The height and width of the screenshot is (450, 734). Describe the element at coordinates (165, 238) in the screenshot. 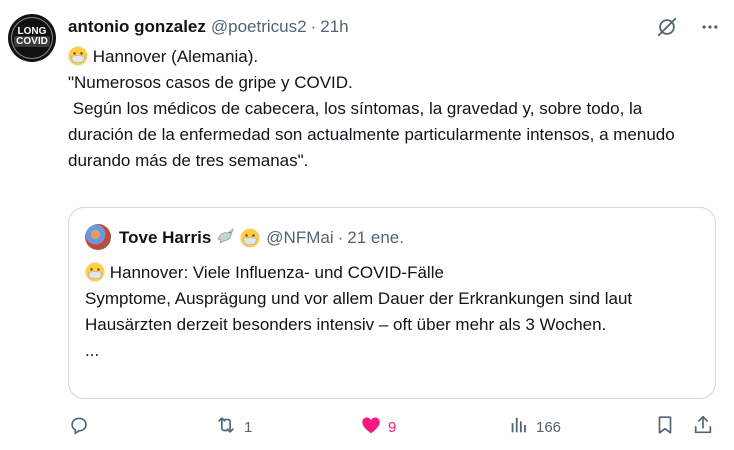

I see `quoted-author-display-name: Tove Harris` at that location.